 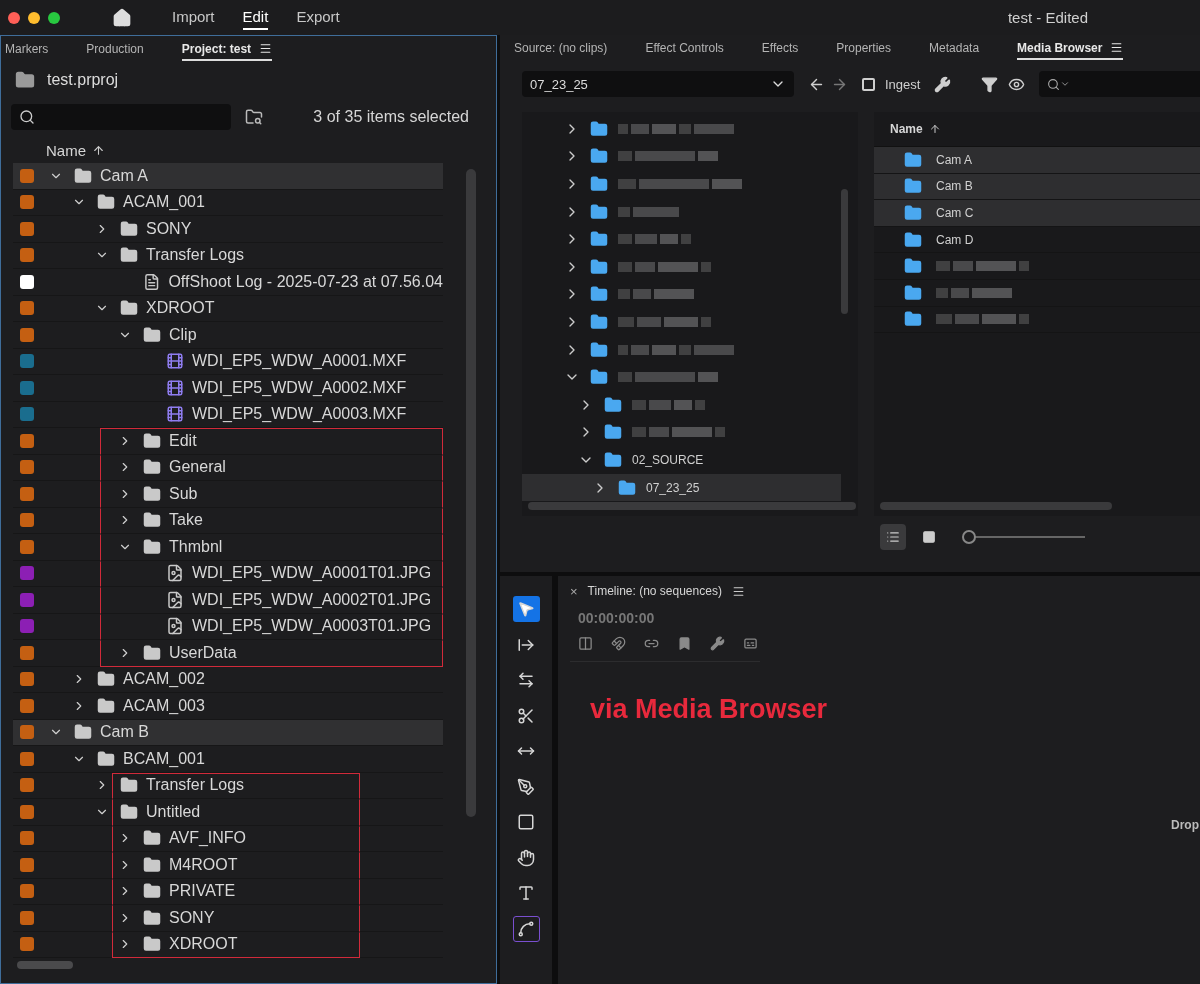 What do you see at coordinates (228, 679) in the screenshot?
I see `tree-row: ACAM_002` at bounding box center [228, 679].